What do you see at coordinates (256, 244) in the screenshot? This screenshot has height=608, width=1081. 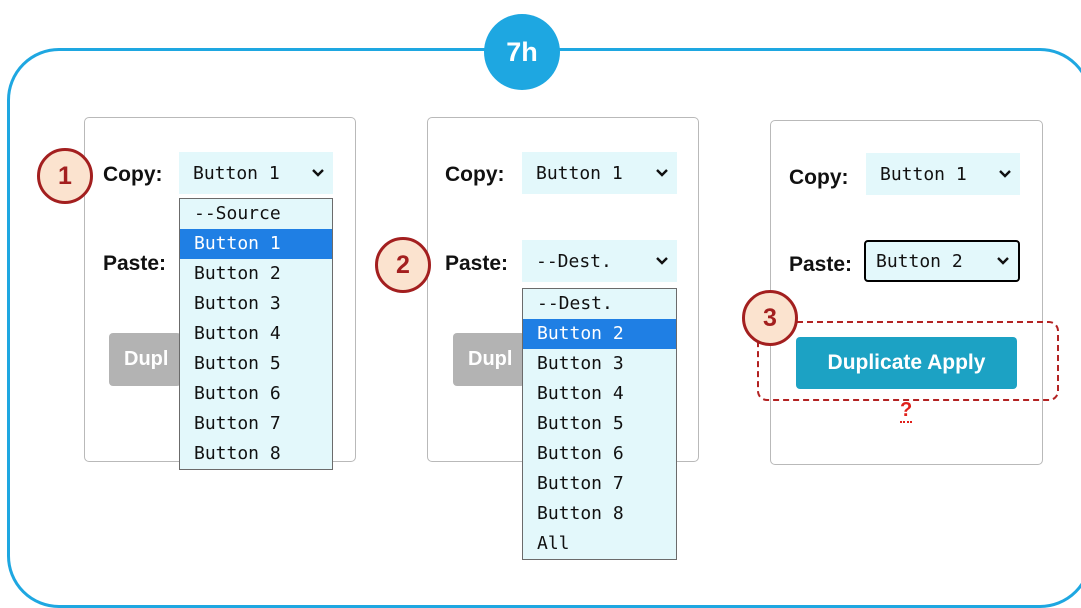 I see `dropdown-option-selected: Button 1` at bounding box center [256, 244].